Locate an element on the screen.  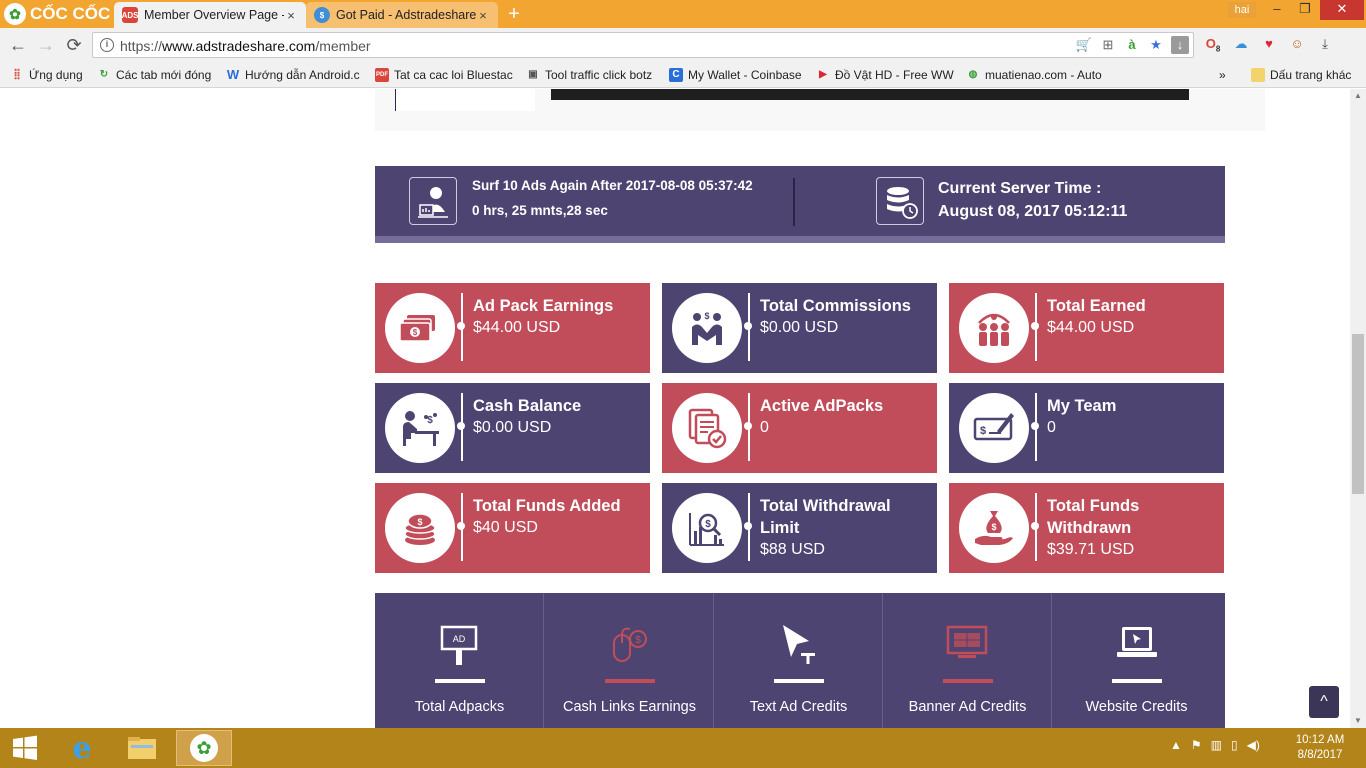
card-title: Ad Pack Earnings is located at coordinates (543, 306).